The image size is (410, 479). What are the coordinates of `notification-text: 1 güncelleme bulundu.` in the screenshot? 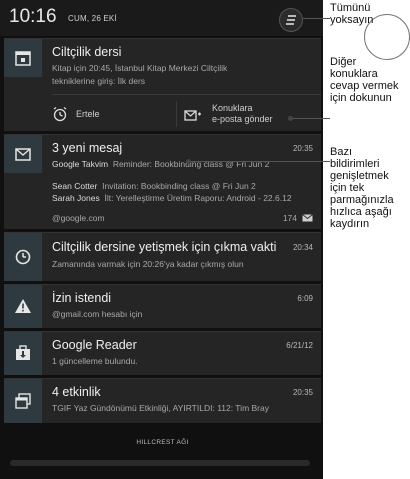 It's located at (95, 361).